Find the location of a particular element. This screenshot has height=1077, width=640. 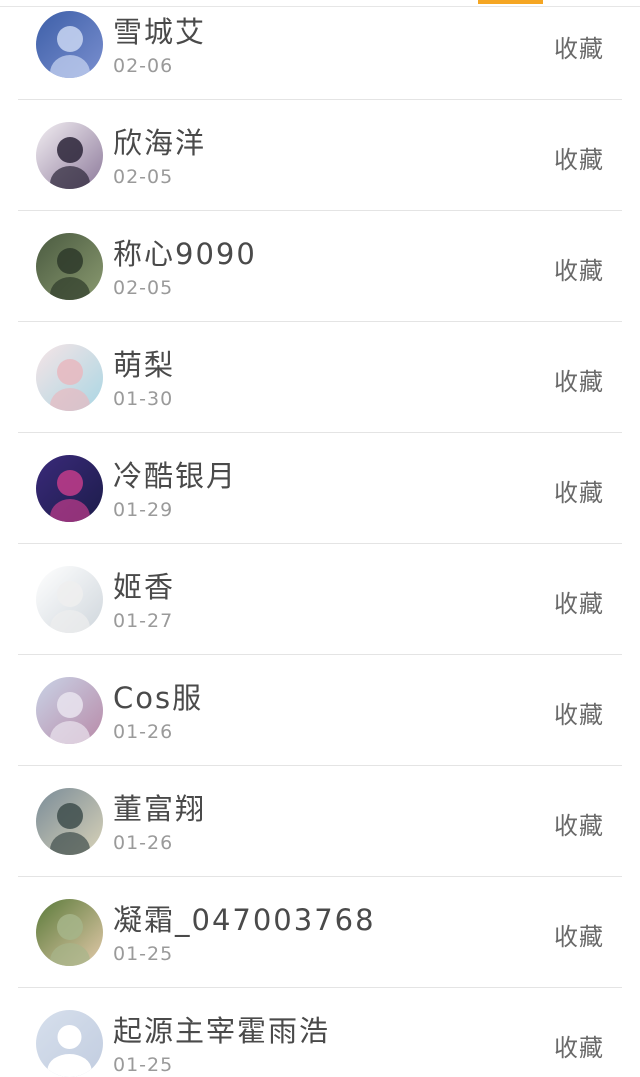

user-name: 萌梨 is located at coordinates (144, 365).